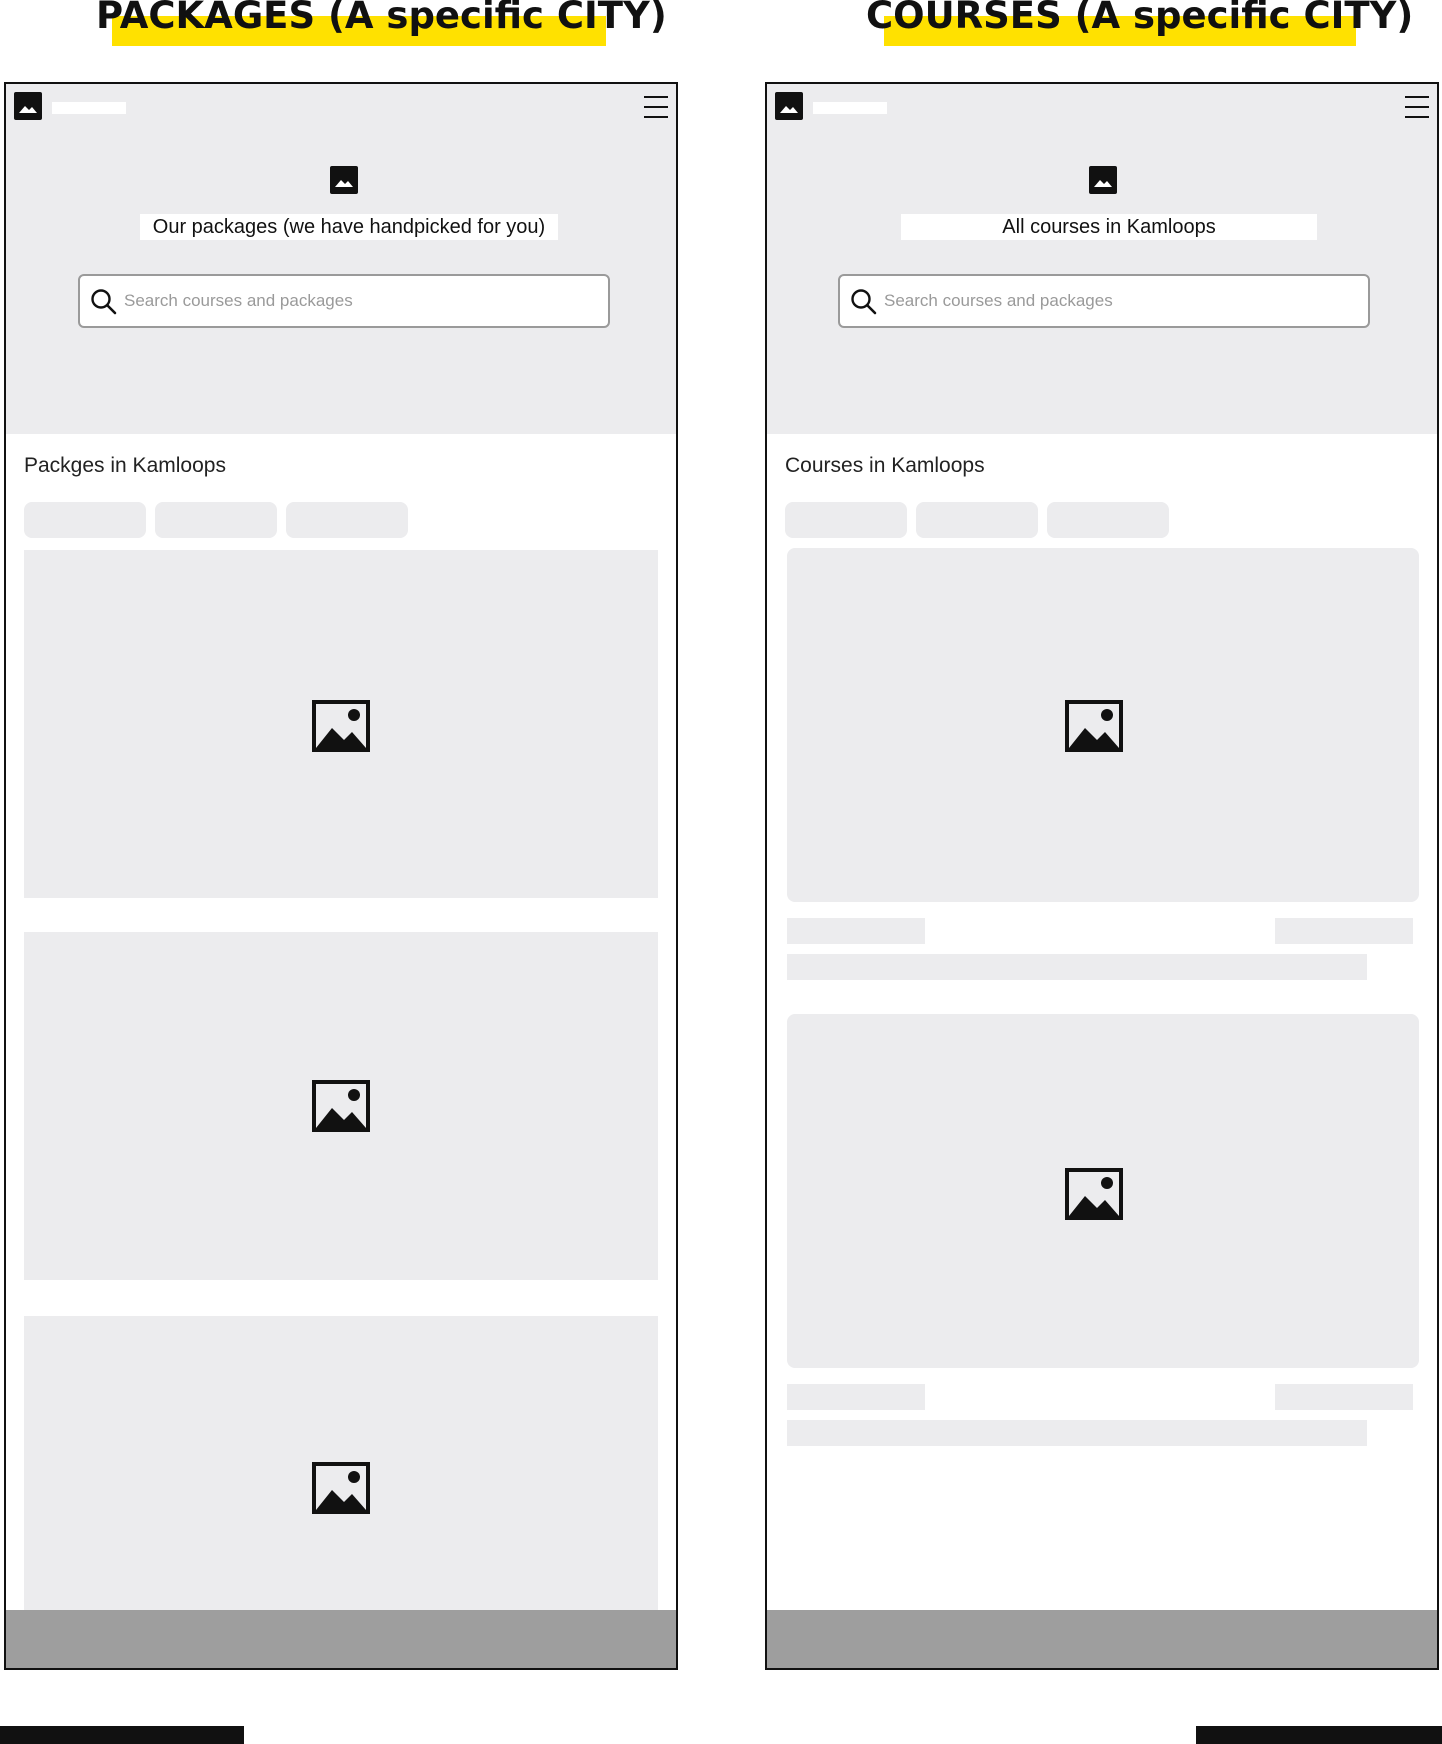  What do you see at coordinates (125, 465) in the screenshot?
I see `section-heading: Packges in Kamloops` at bounding box center [125, 465].